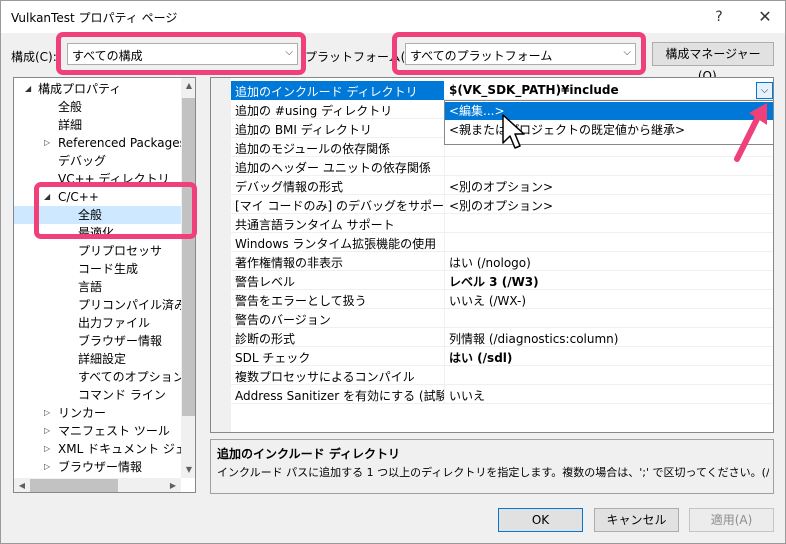  I want to click on tree-item-optimization: 最適化, so click(98, 233).